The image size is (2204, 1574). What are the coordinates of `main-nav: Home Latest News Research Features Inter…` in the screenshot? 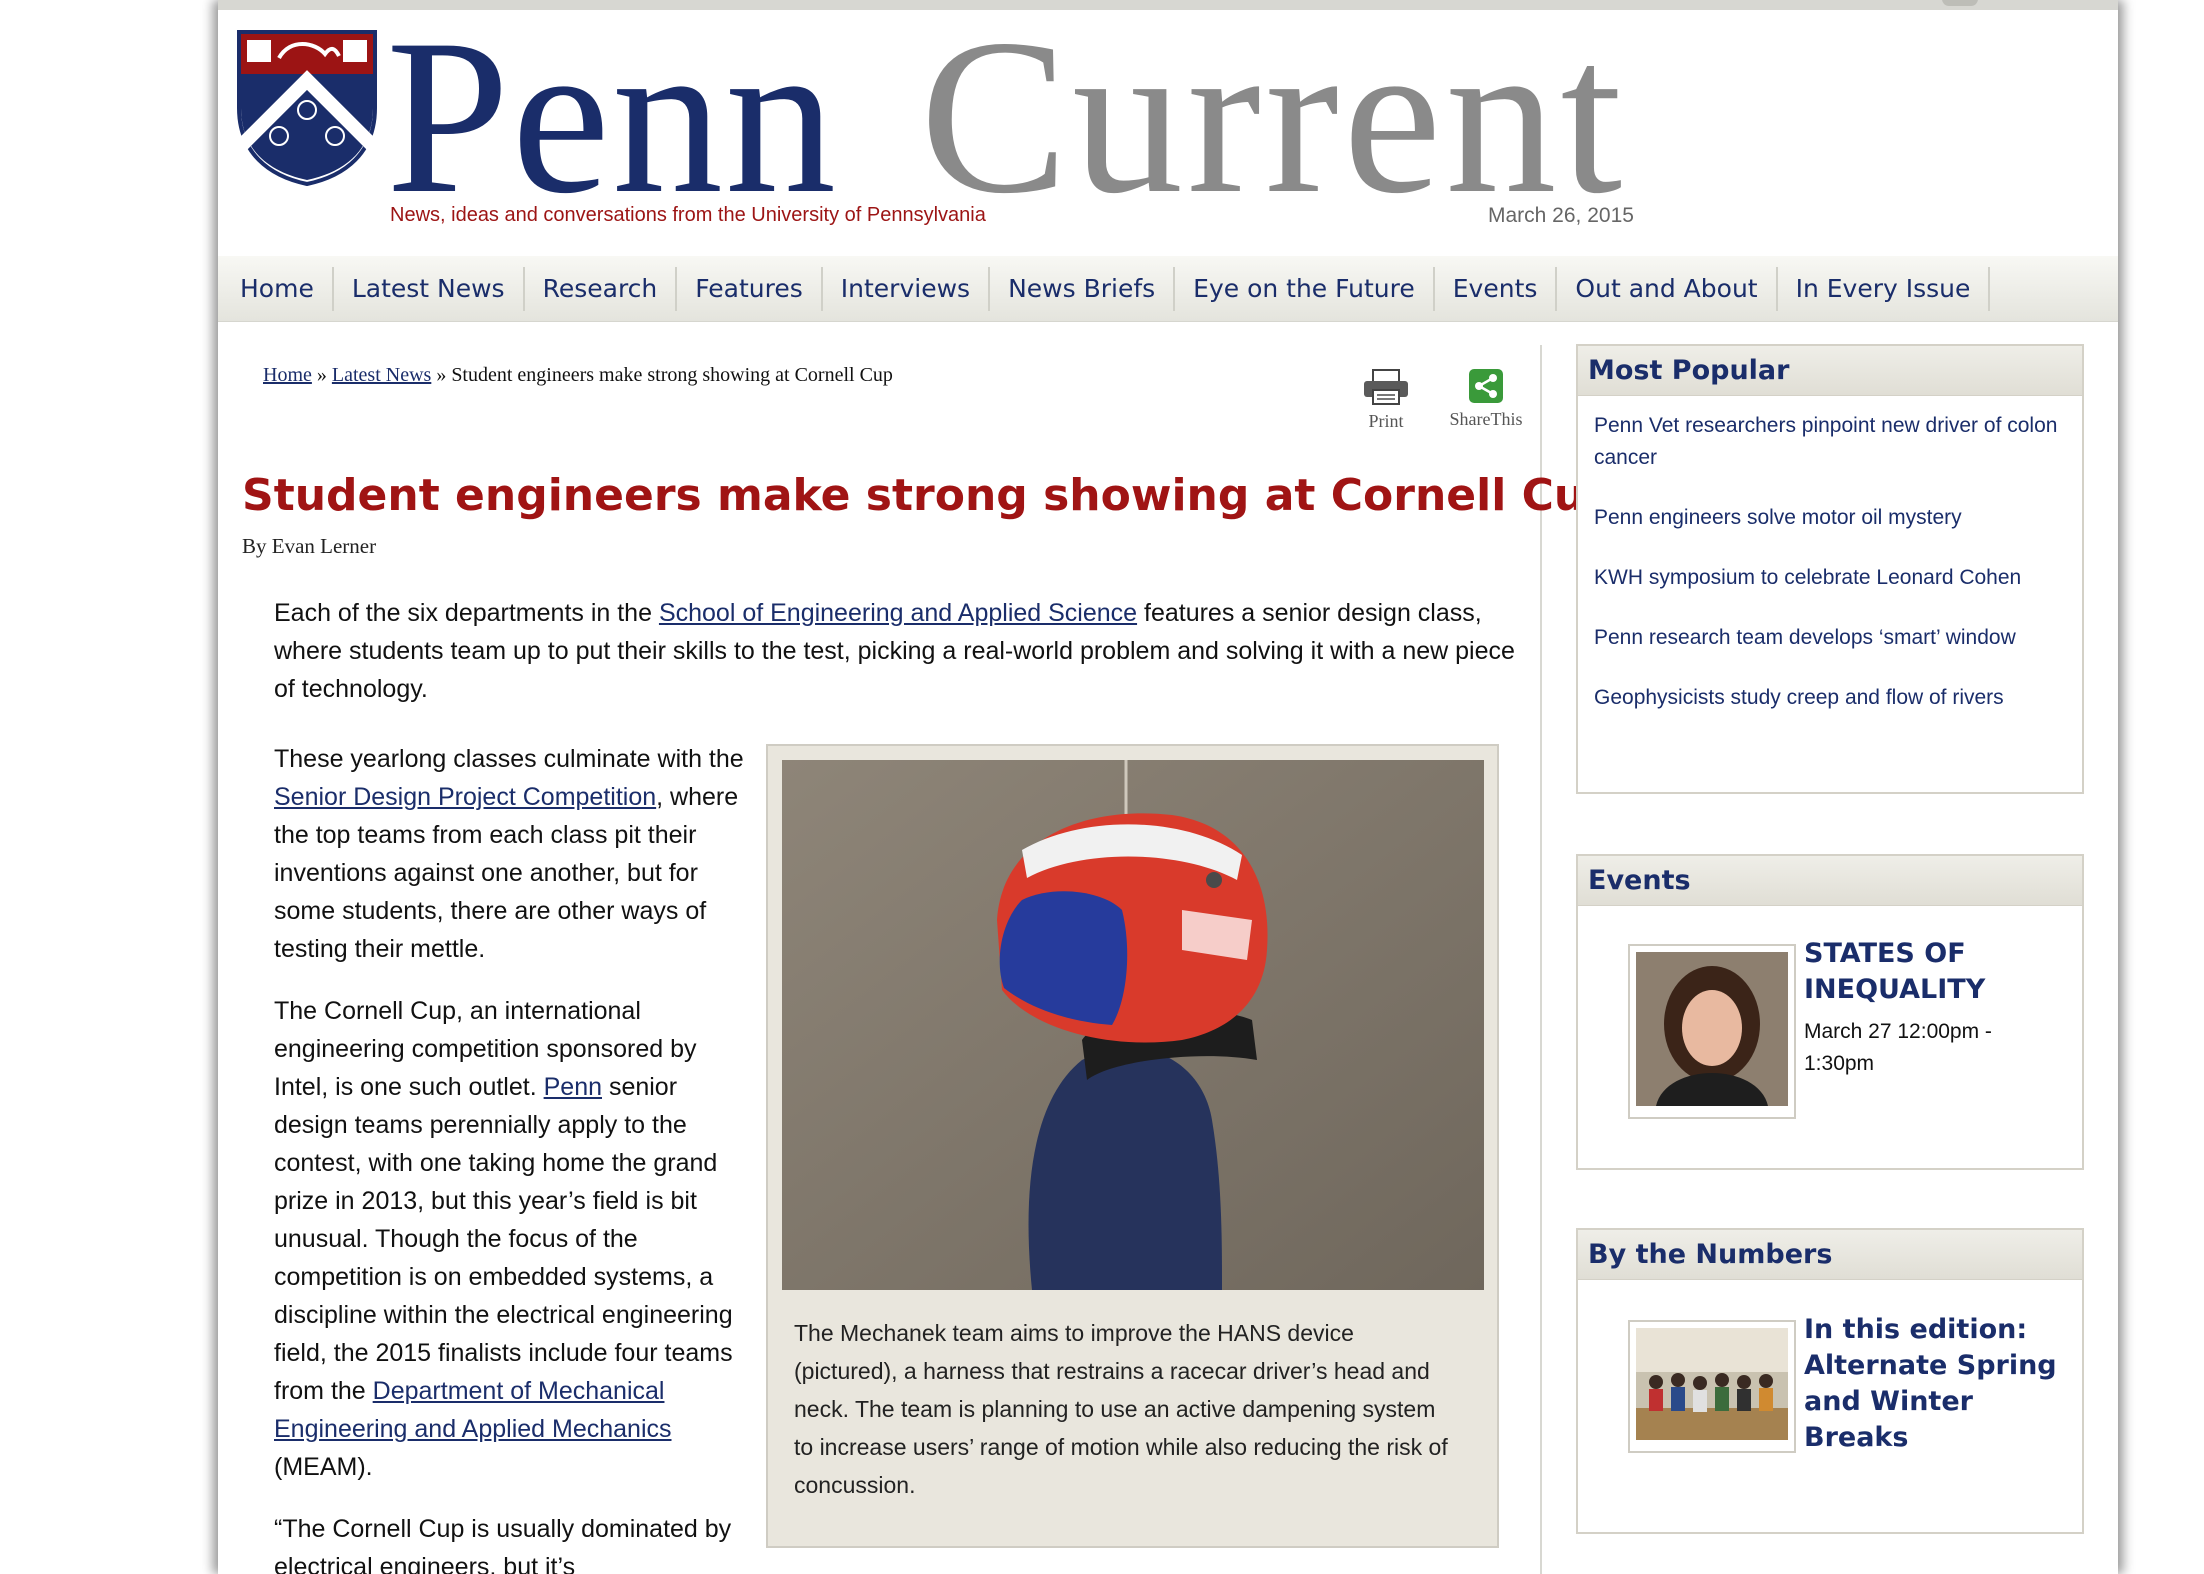 It's located at (1168, 289).